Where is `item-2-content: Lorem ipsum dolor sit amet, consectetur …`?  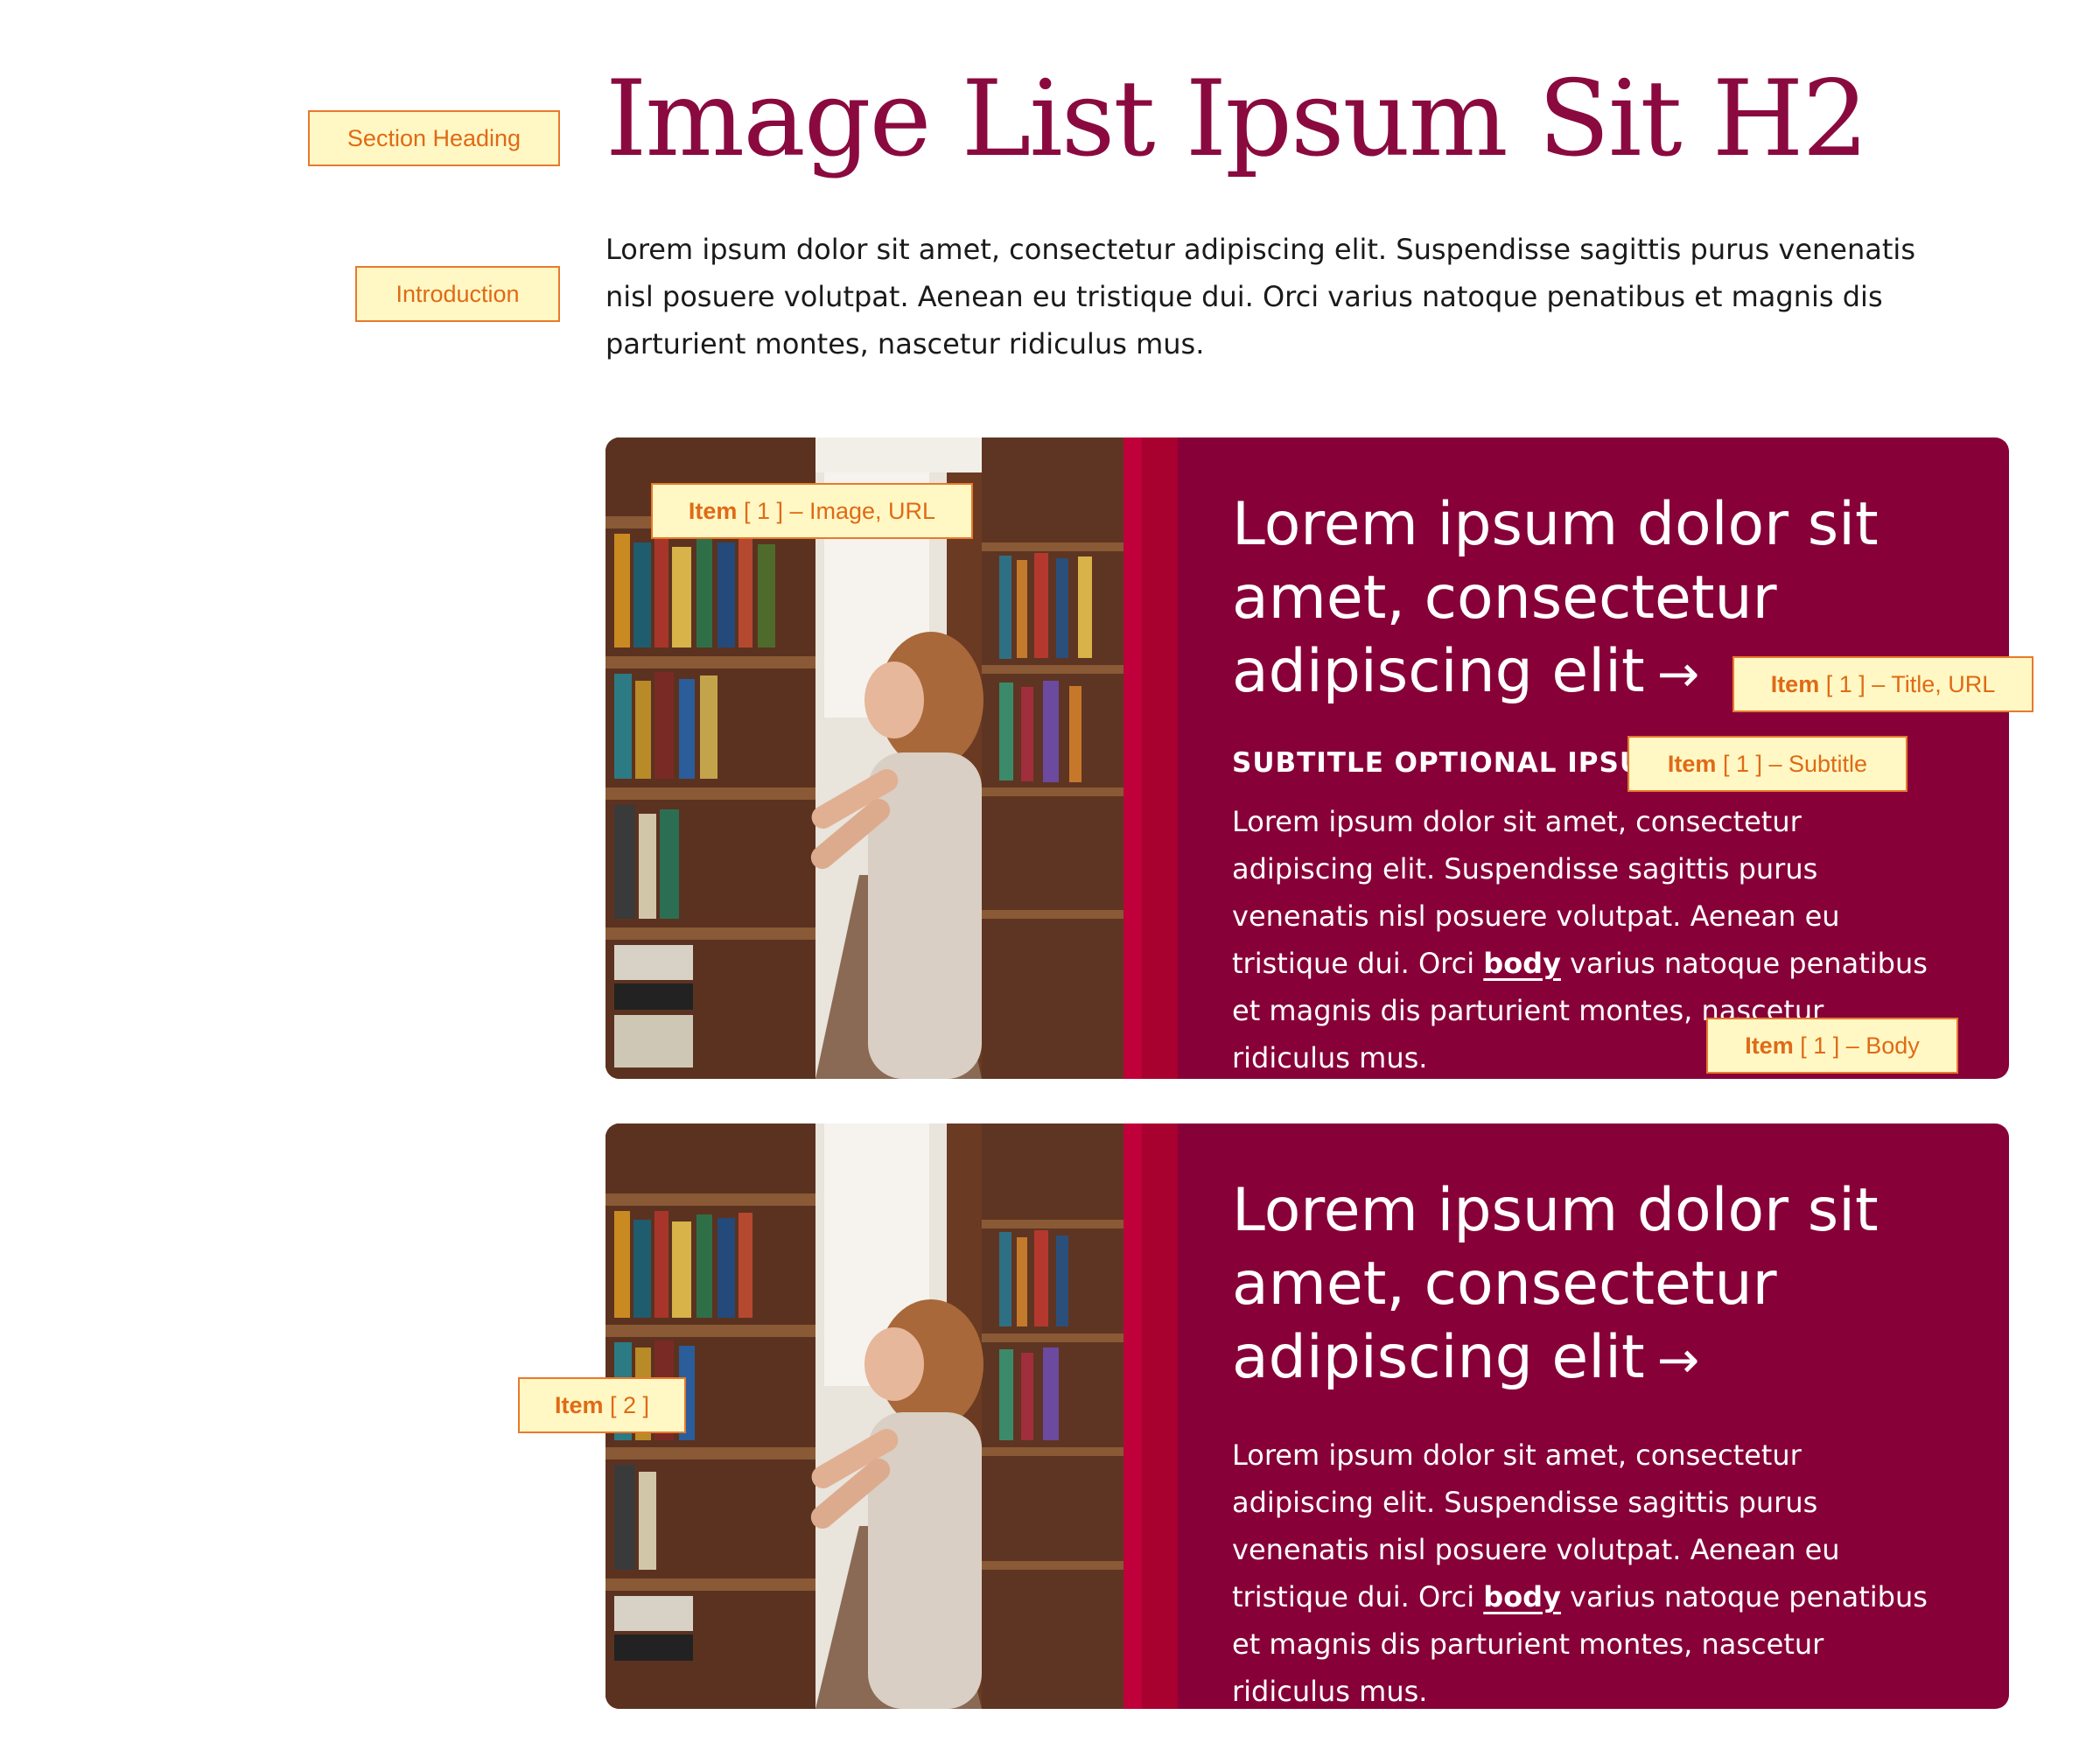
item-2-content: Lorem ipsum dolor sit amet, consectetur … is located at coordinates (1593, 1416).